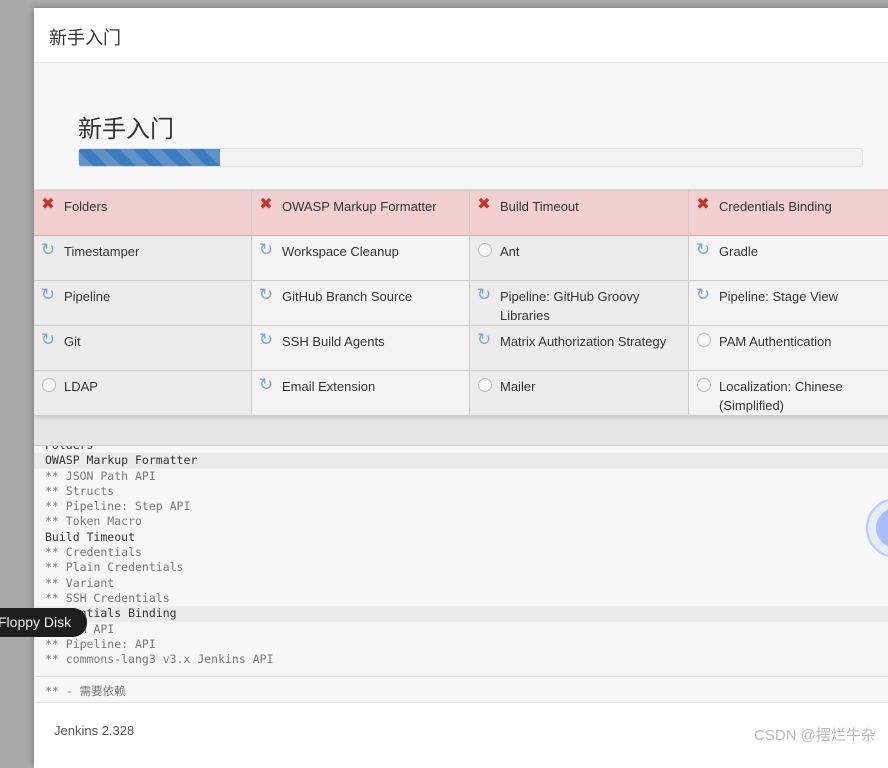  Describe the element at coordinates (86, 206) in the screenshot. I see `plugin-name: Folders` at that location.